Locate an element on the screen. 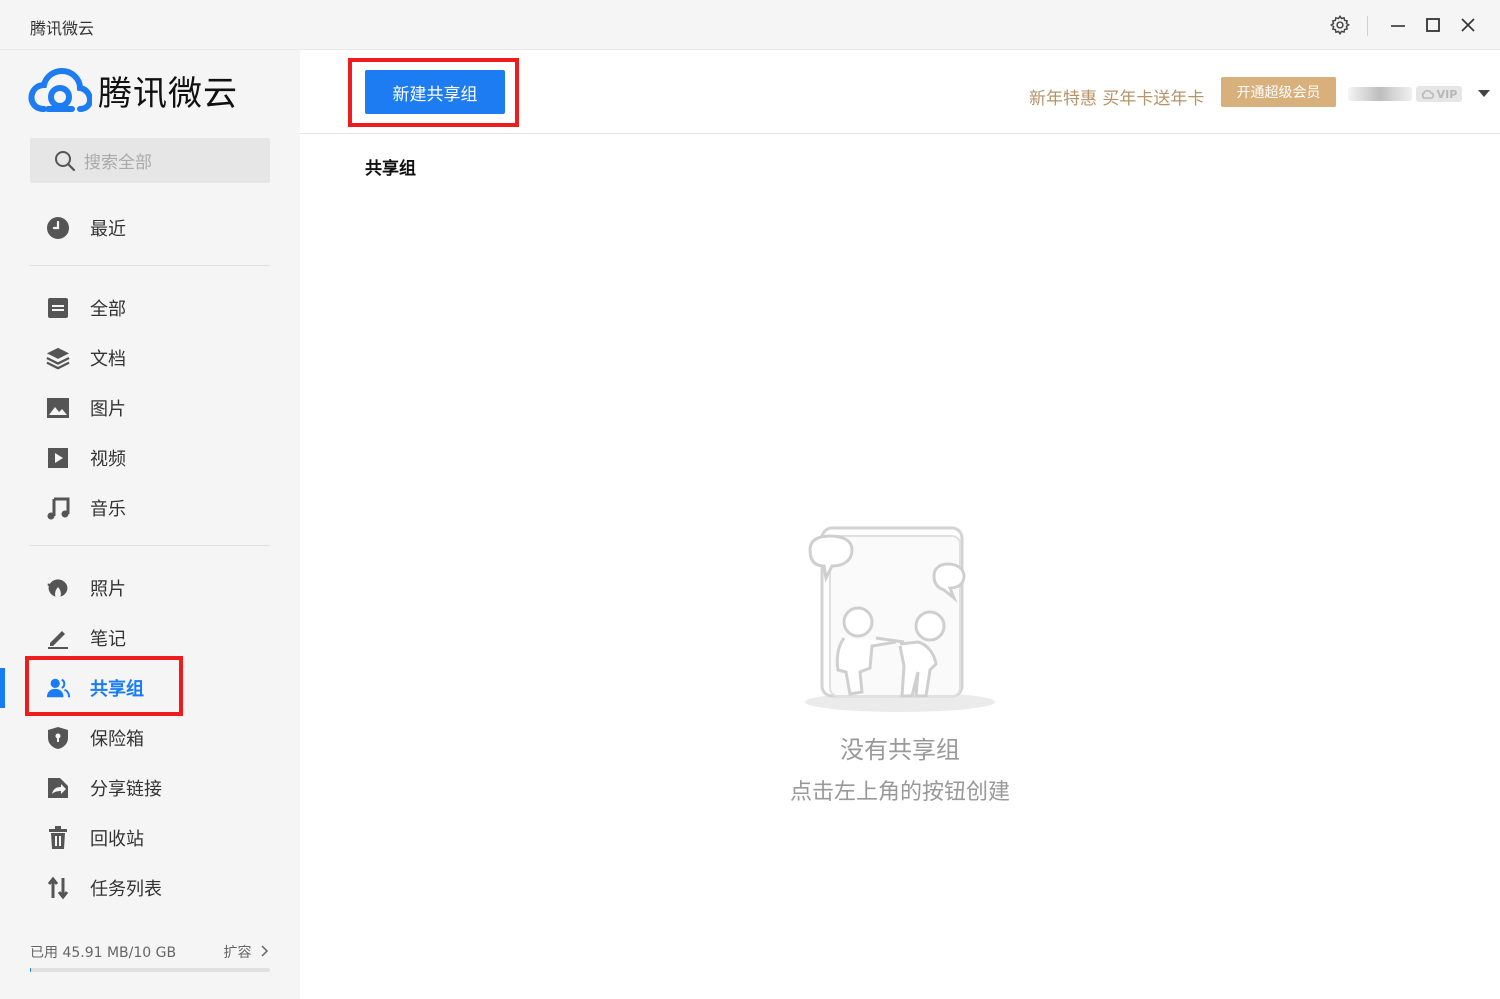 The width and height of the screenshot is (1500, 999). sidebar-item-label: 文档 is located at coordinates (108, 359).